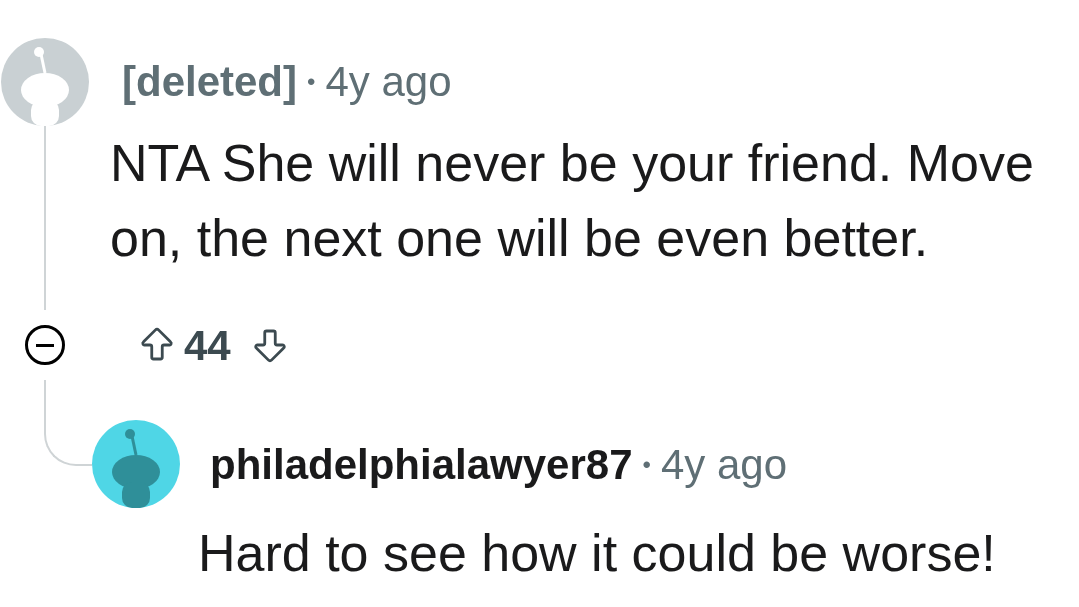  I want to click on avatar, so click(136, 464).